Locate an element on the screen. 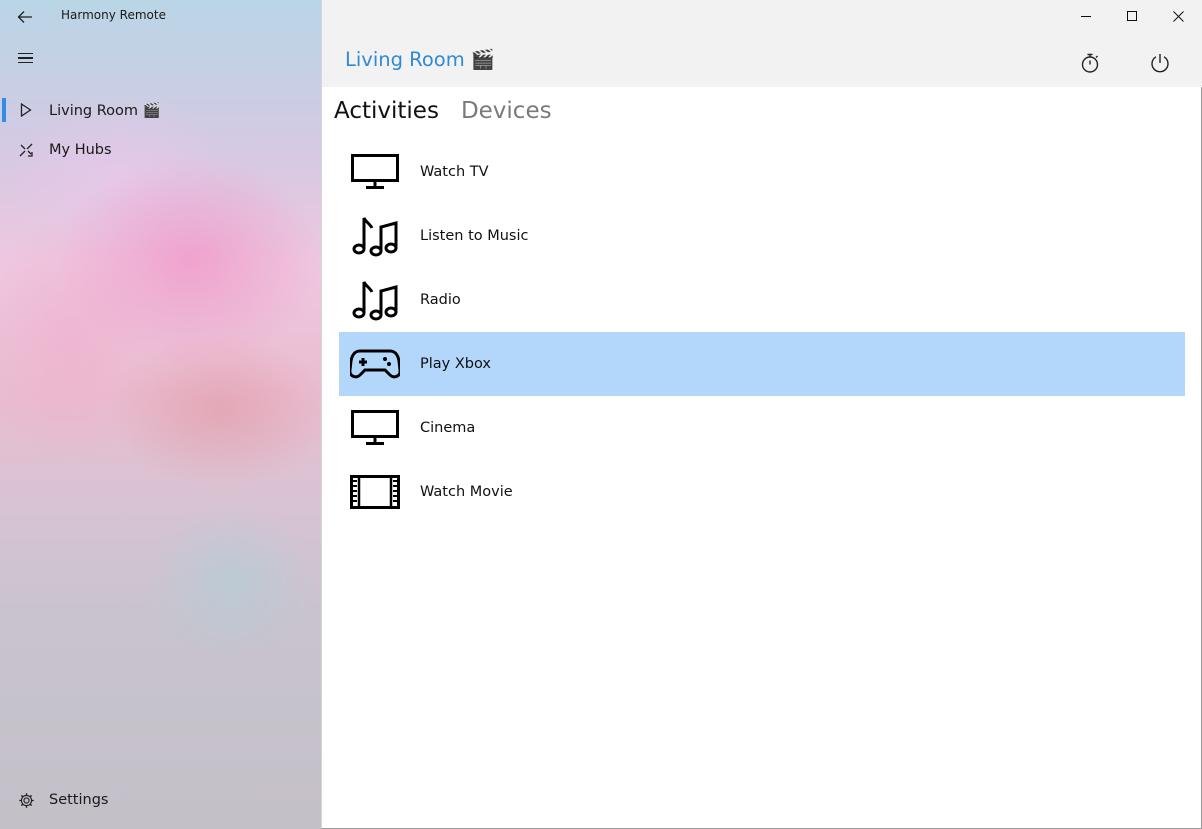  power-button is located at coordinates (1160, 63).